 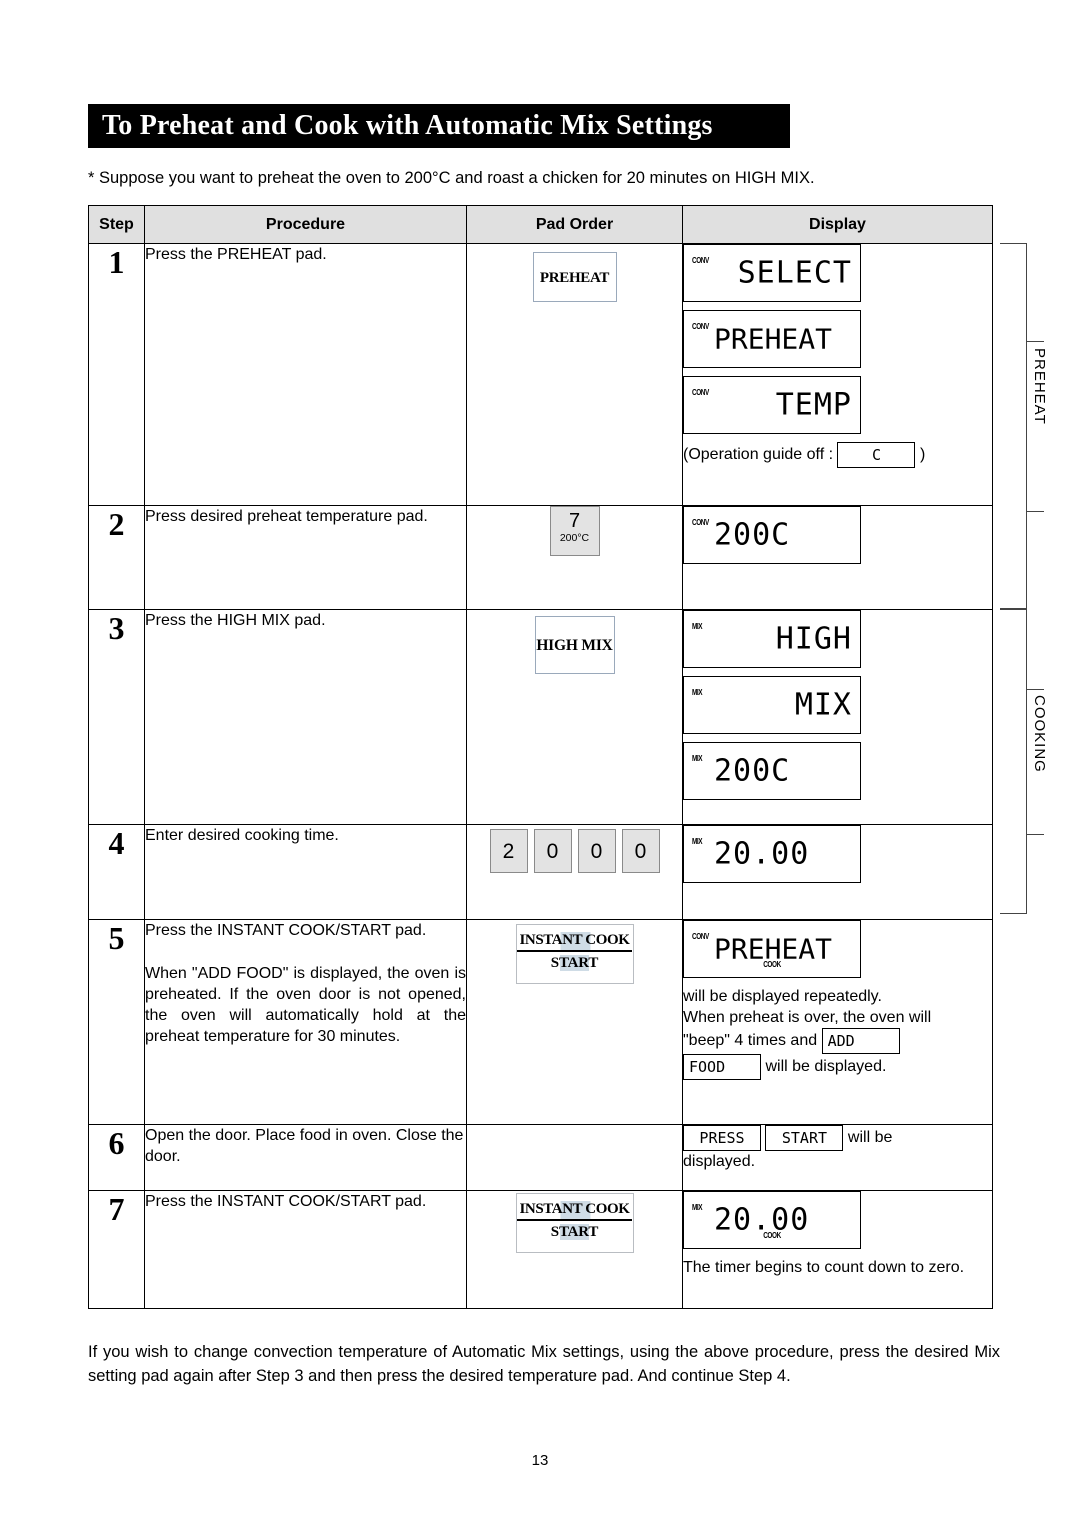 I want to click on lcd-mini-press: PRESS, so click(x=722, y=1138).